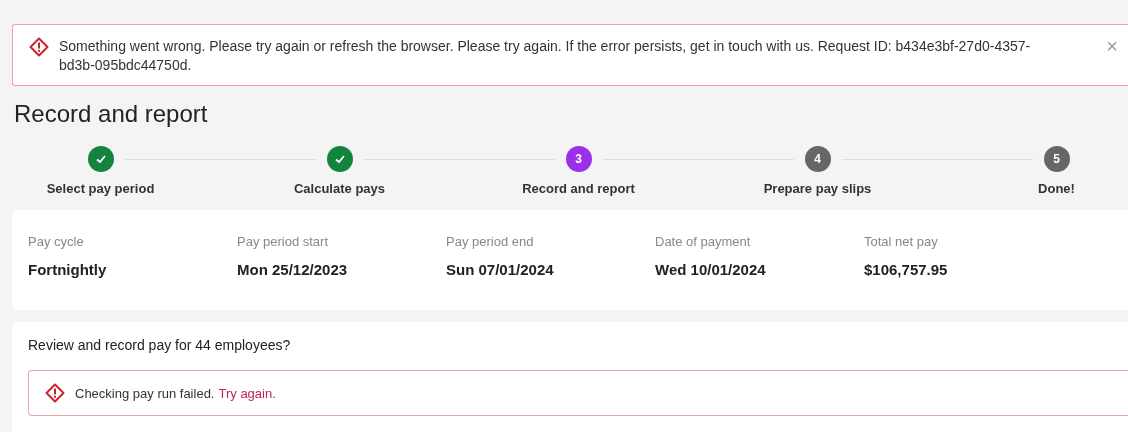 The height and width of the screenshot is (432, 1128). Describe the element at coordinates (339, 188) in the screenshot. I see `step-label: Calculate pays` at that location.